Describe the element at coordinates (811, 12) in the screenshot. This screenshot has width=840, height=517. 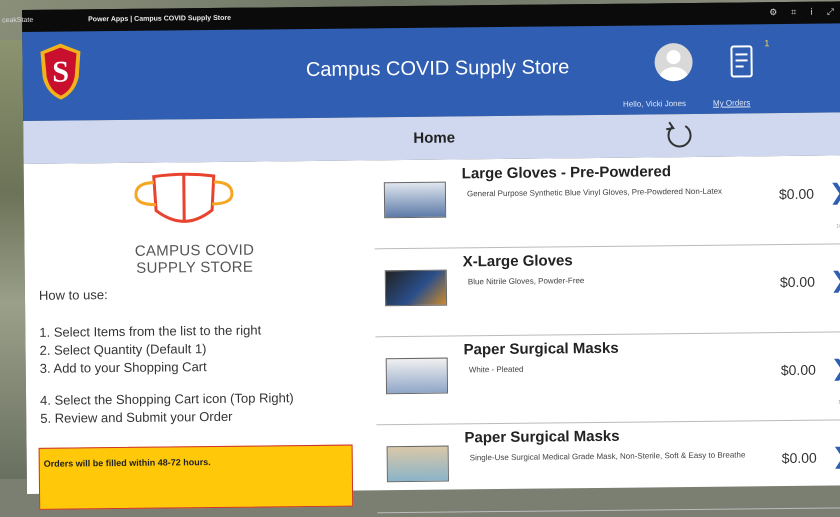
I see `info-icon: ⅰ` at that location.